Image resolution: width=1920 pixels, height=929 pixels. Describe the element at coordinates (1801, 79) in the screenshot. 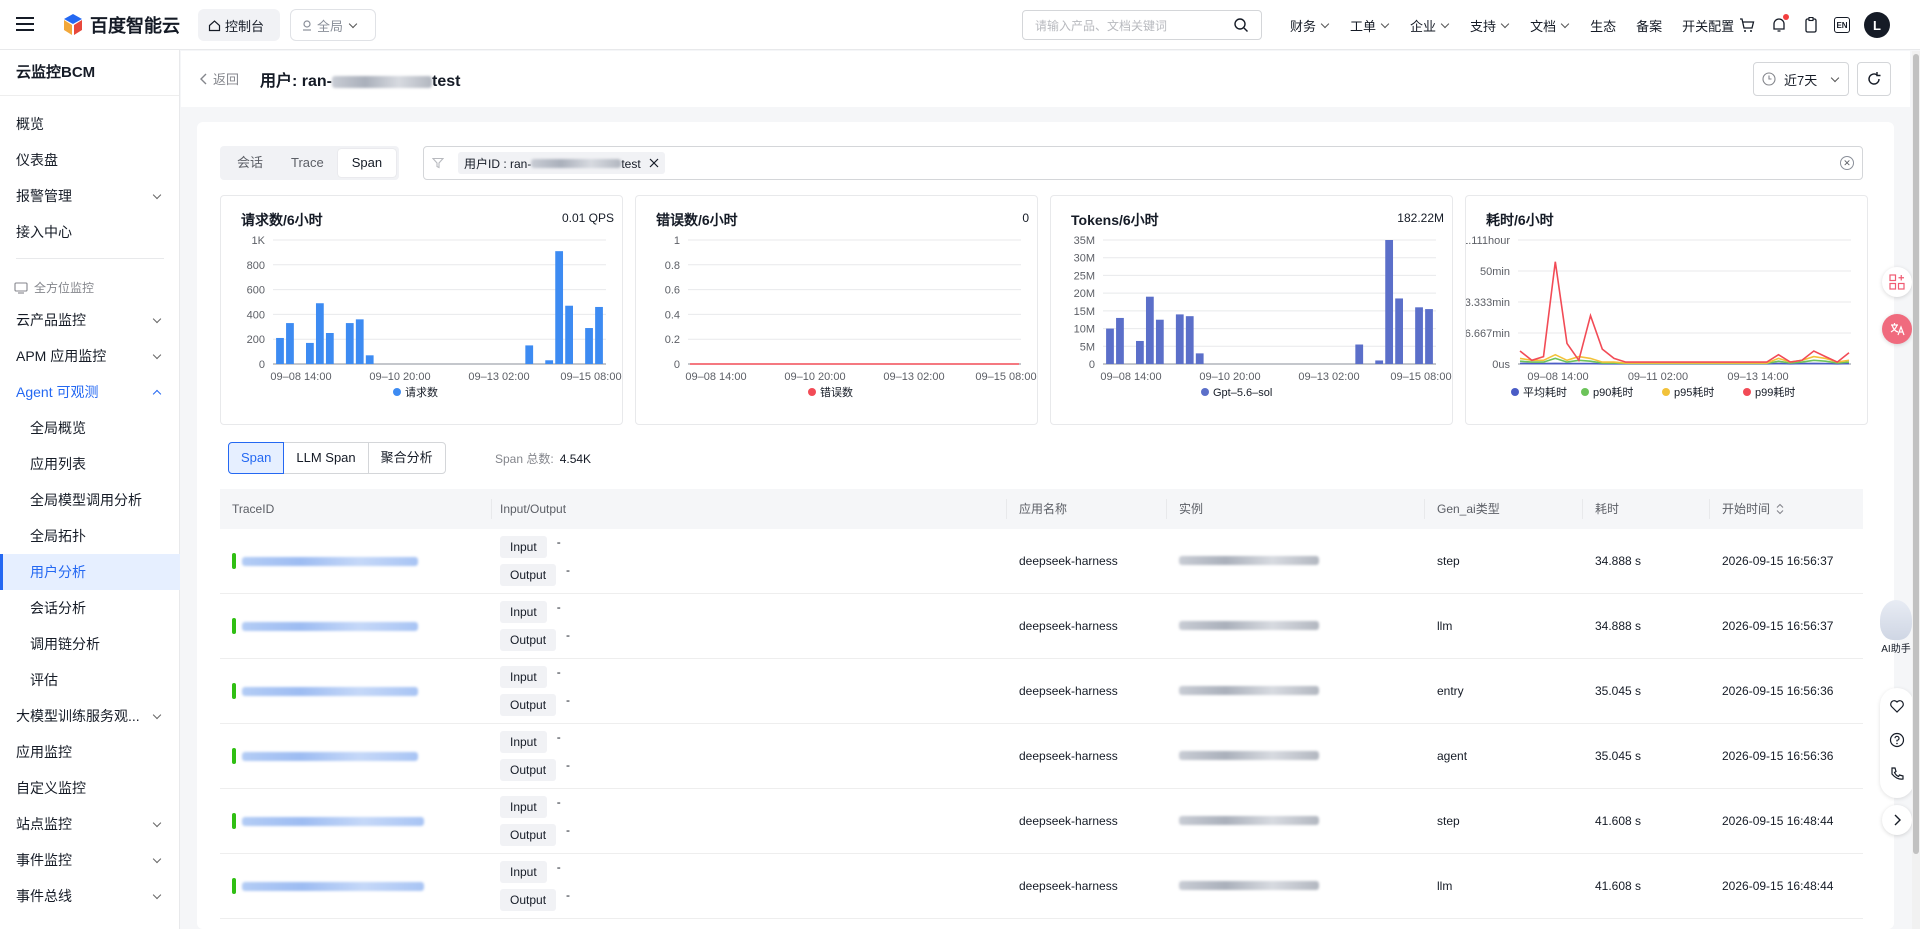

I see `time-range-select: 近7天` at that location.